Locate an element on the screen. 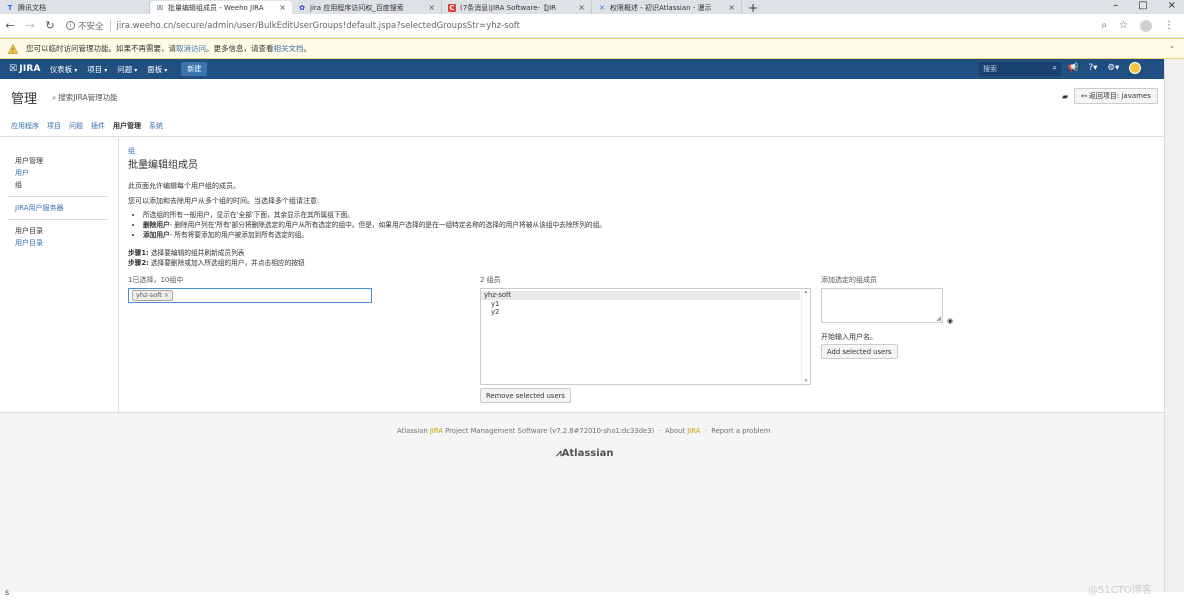  cancel-access-link: 取消访问 is located at coordinates (191, 48).